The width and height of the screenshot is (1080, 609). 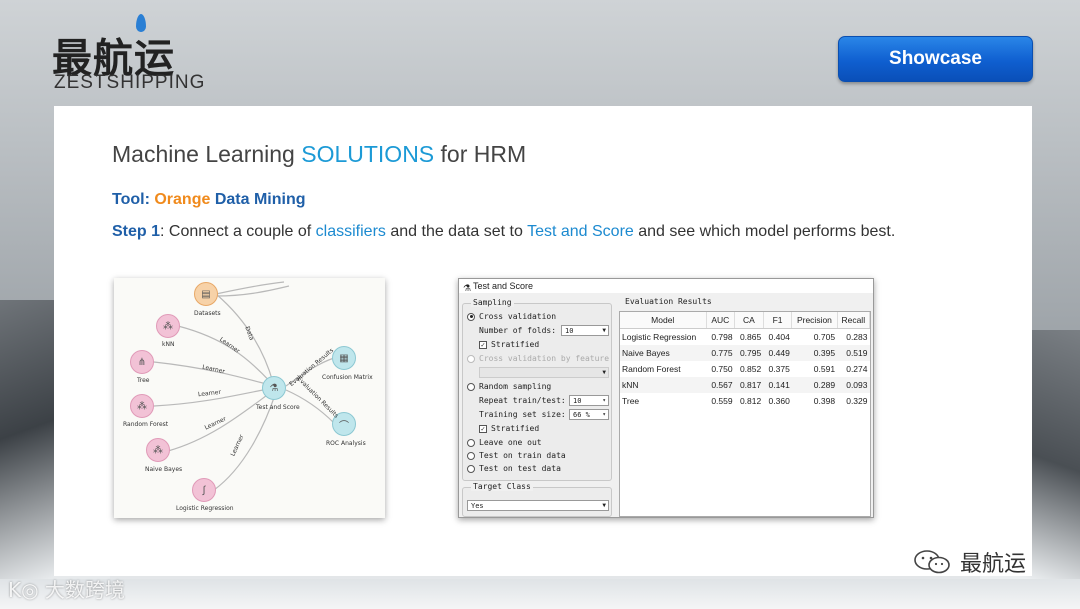 I want to click on title-highlight: SOLUTIONS, so click(x=368, y=154).